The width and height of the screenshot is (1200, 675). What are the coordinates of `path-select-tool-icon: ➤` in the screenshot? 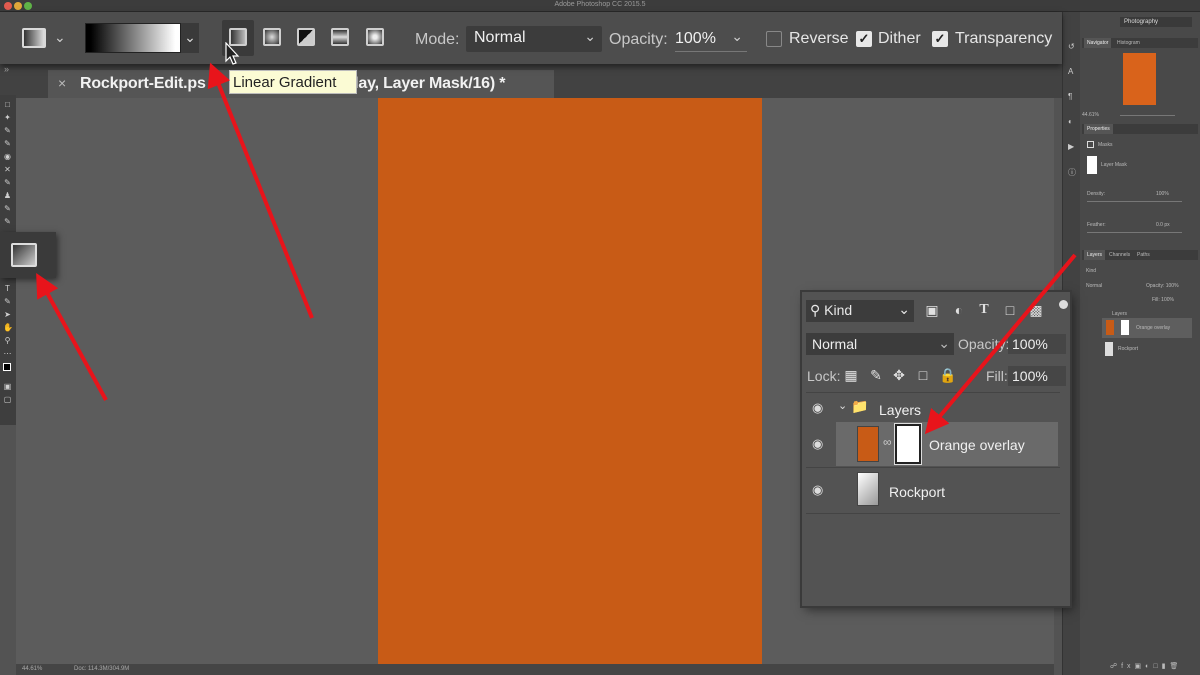 It's located at (7, 315).